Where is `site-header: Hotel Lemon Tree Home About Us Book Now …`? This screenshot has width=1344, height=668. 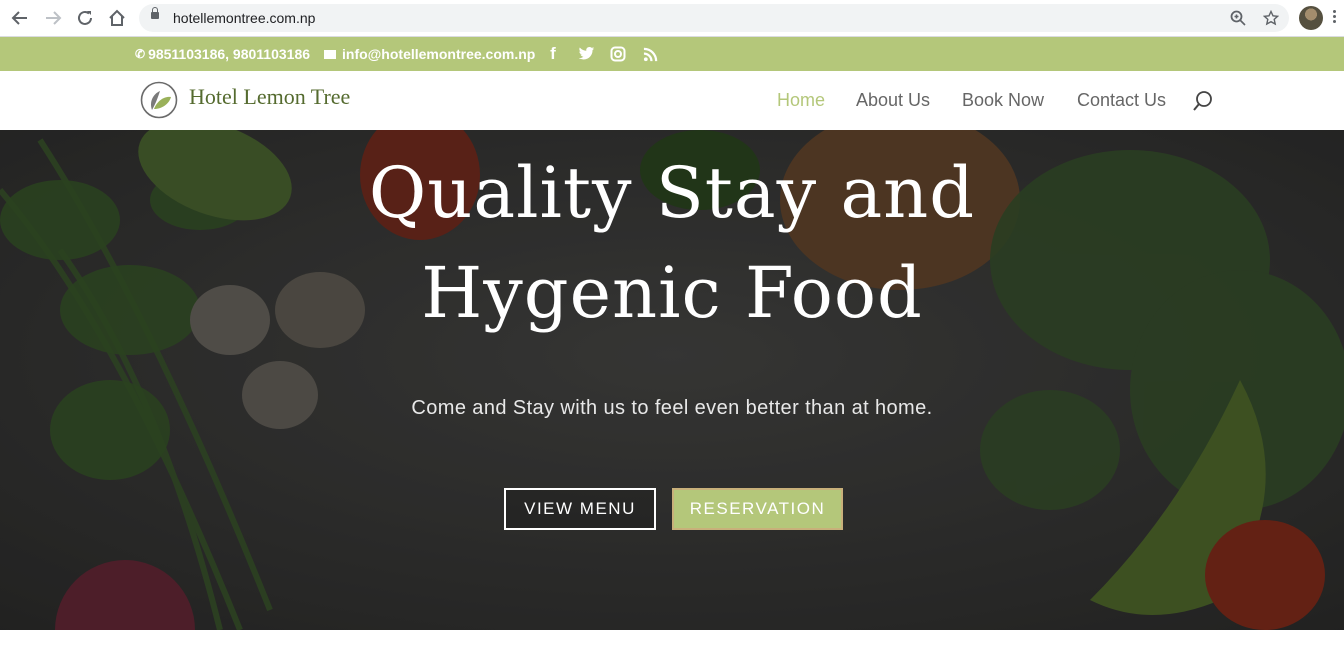
site-header: Hotel Lemon Tree Home About Us Book Now … is located at coordinates (672, 100).